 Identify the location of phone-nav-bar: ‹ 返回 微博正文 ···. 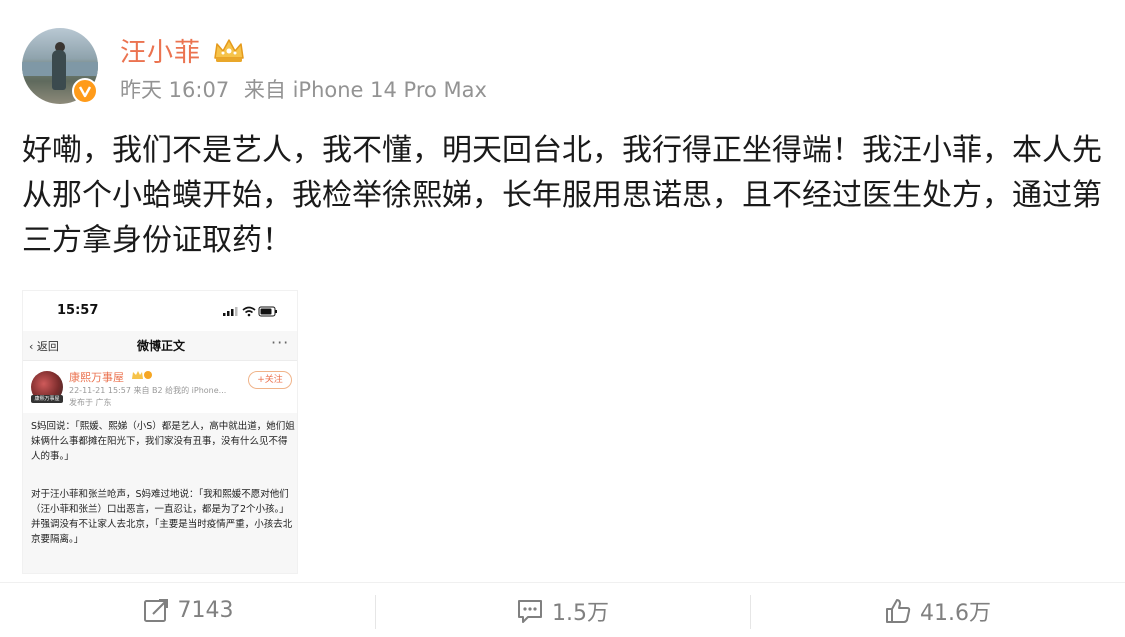
(160, 346).